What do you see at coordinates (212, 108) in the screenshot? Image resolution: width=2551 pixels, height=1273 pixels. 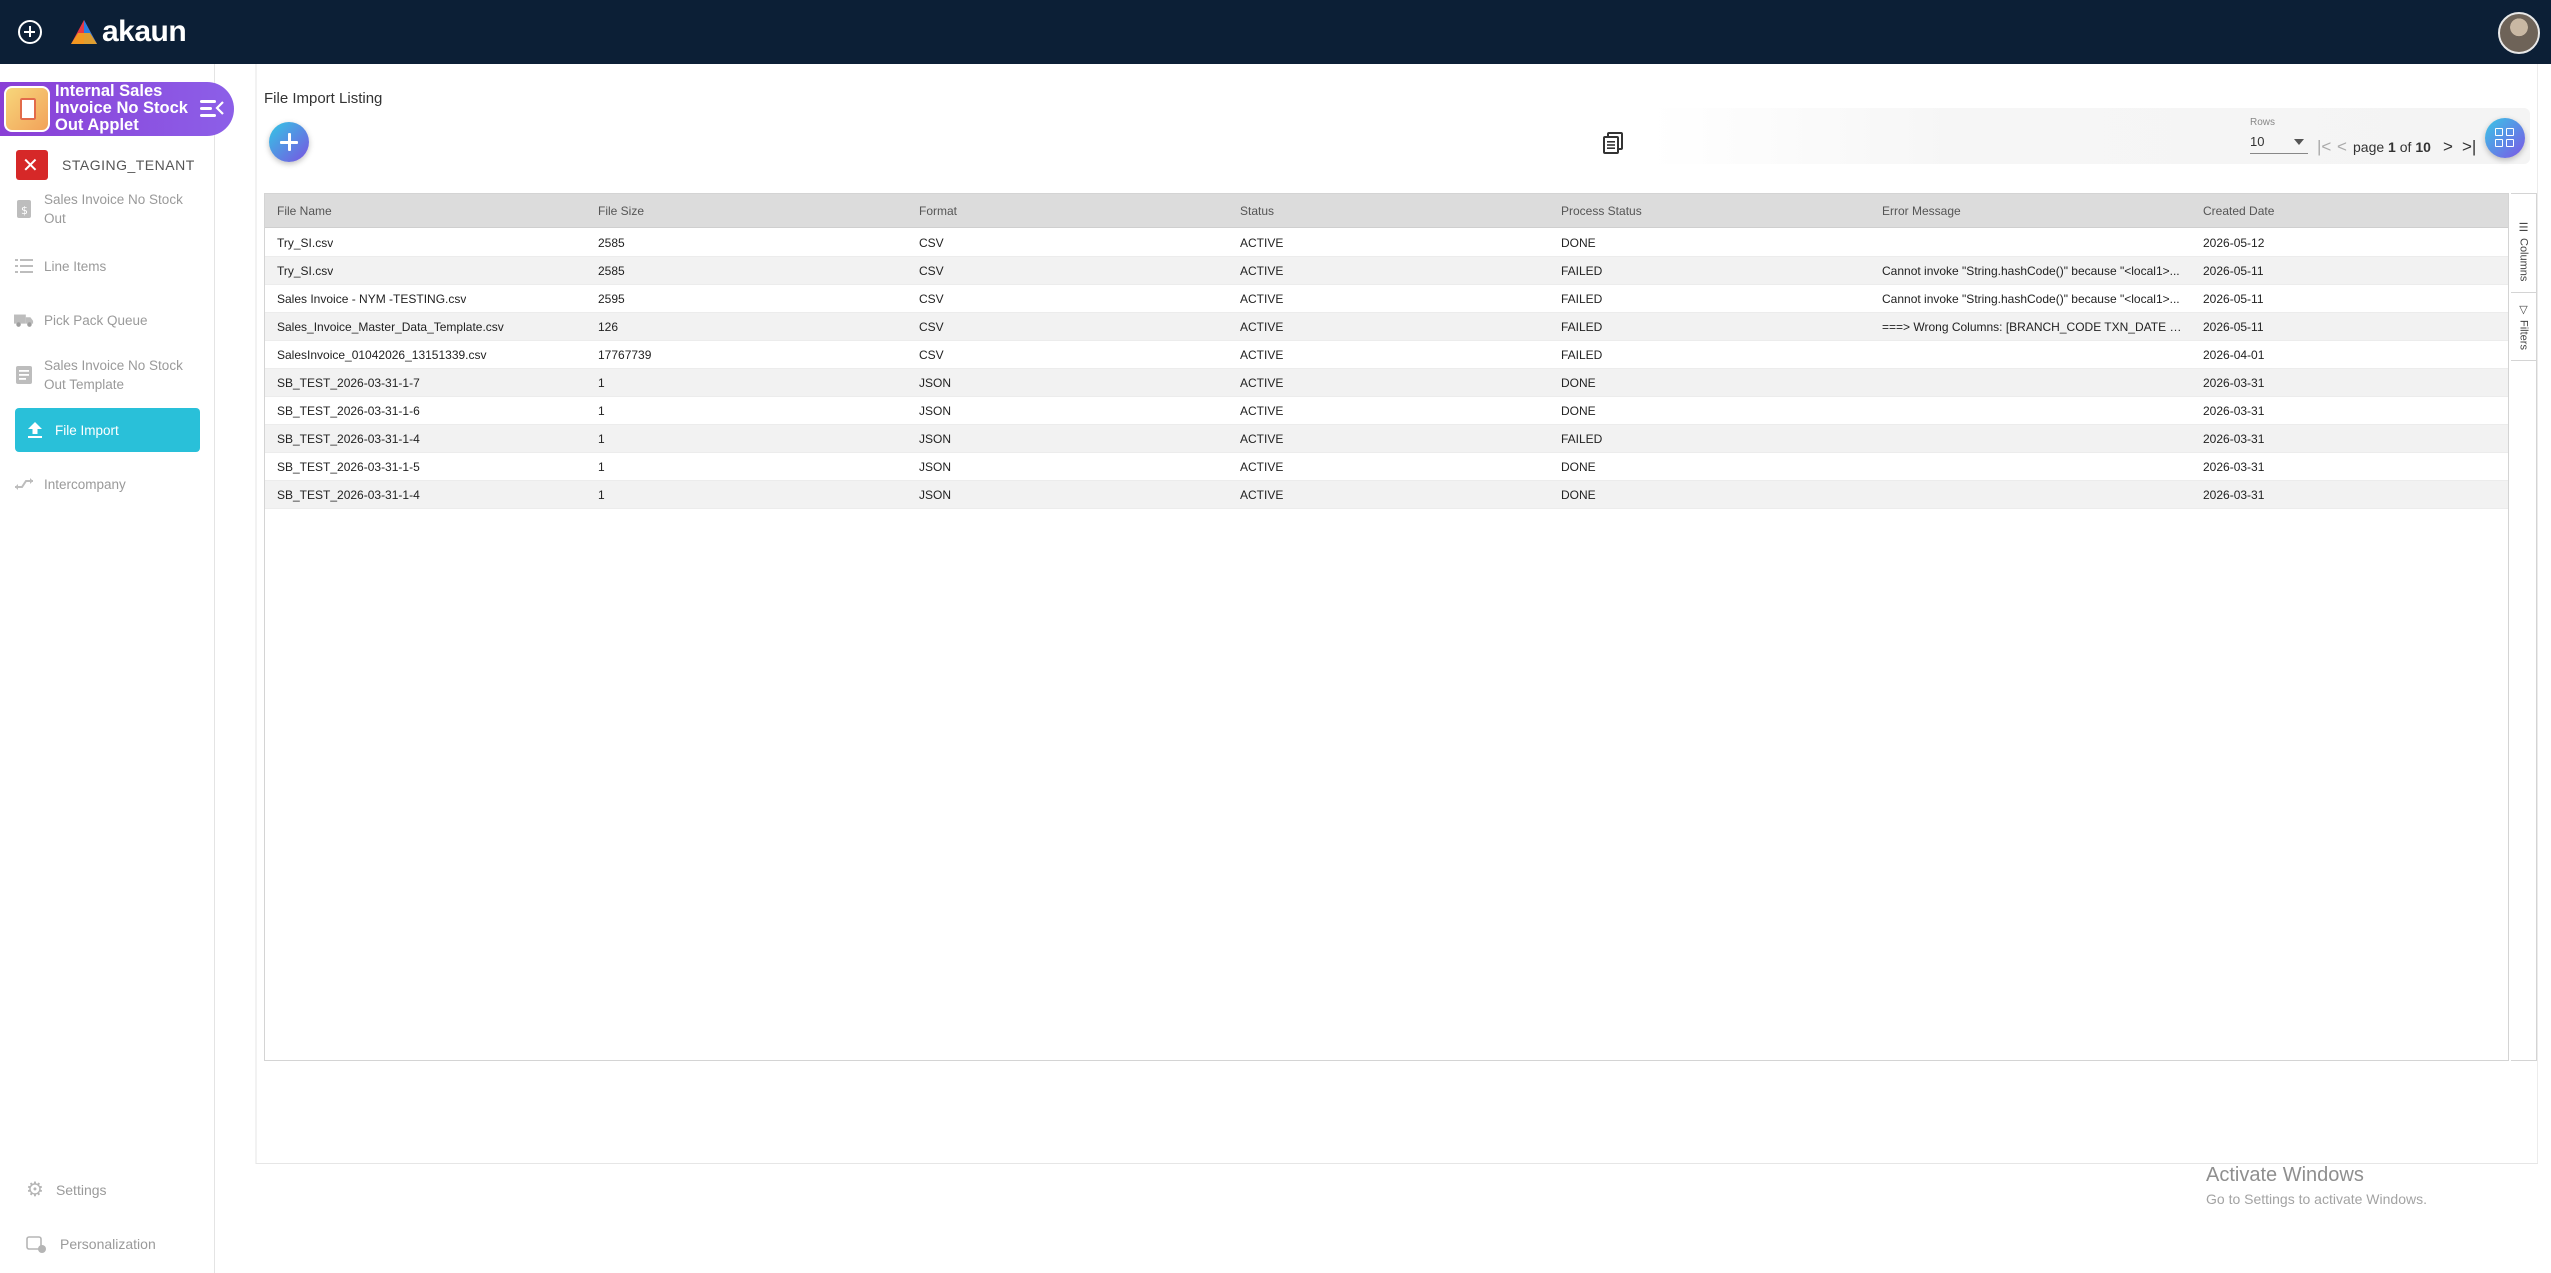 I see `collapse-menu-icon` at bounding box center [212, 108].